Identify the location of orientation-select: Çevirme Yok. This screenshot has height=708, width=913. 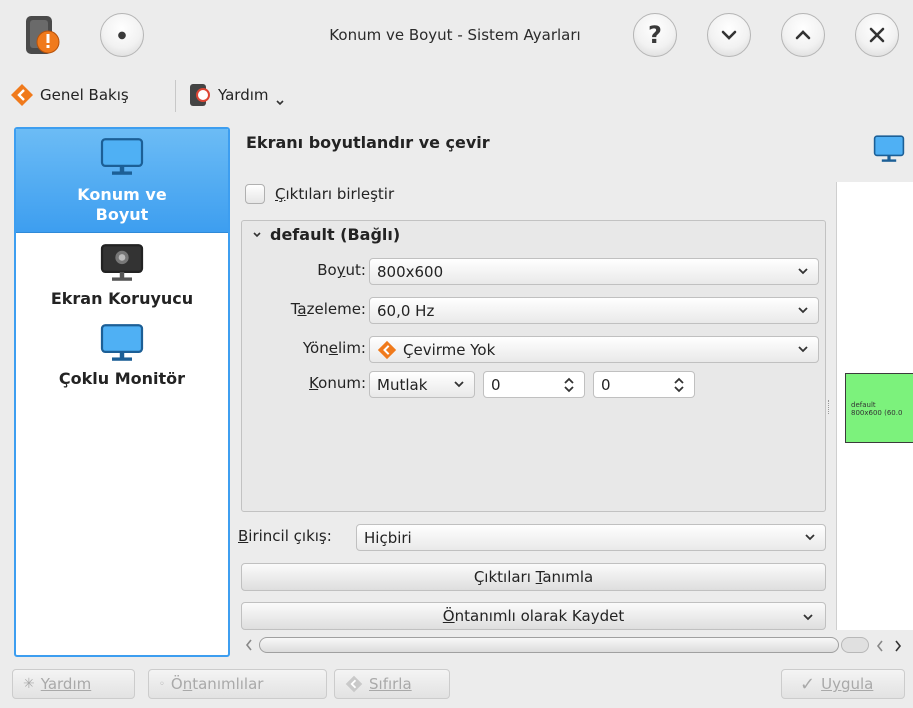
(594, 349).